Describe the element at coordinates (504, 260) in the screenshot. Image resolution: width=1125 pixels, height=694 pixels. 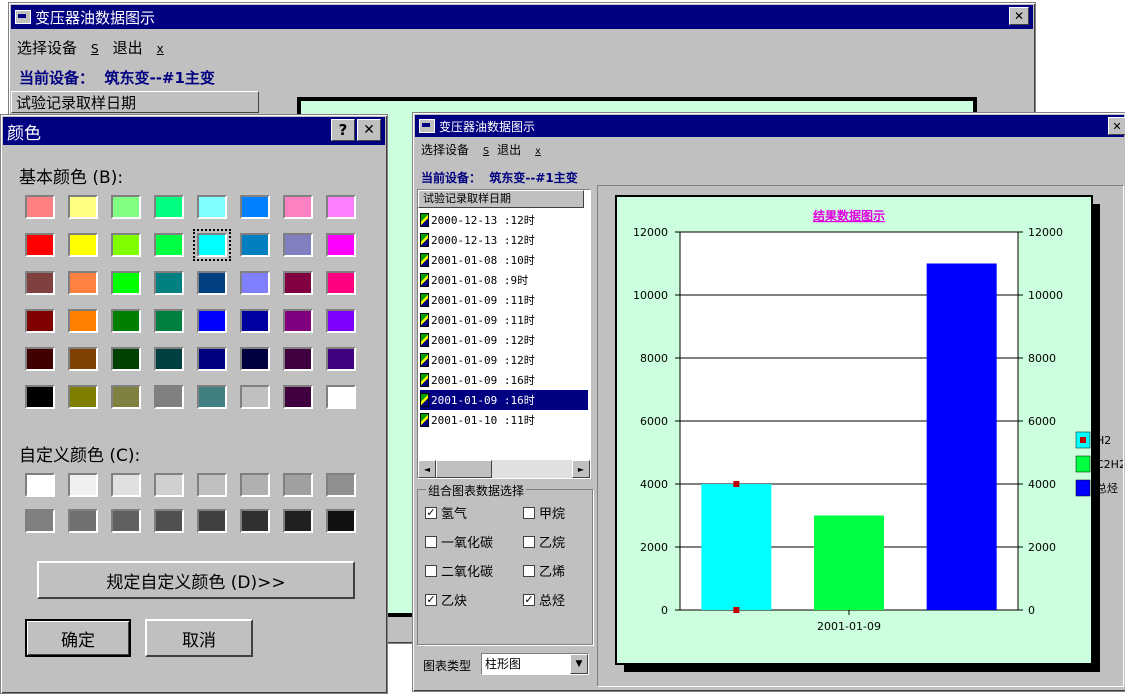
I see `record-list-item: 2001-01-08 :10时` at that location.